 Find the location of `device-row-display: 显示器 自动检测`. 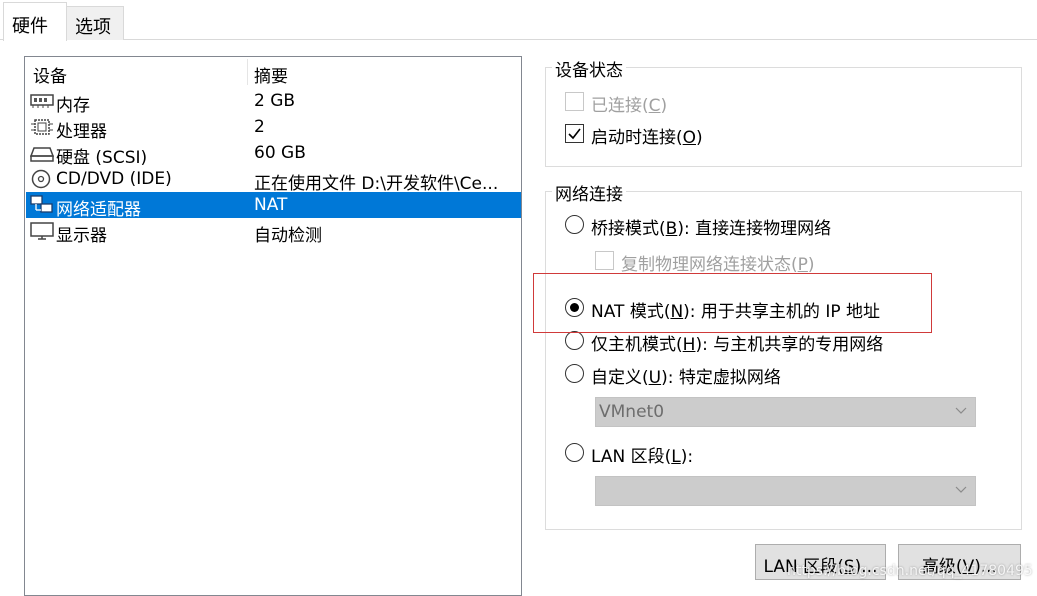

device-row-display: 显示器 自动检测 is located at coordinates (273, 232).